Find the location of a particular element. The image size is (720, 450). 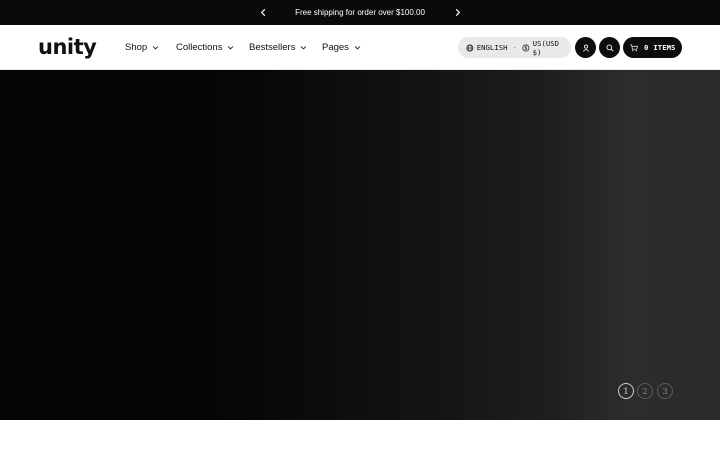

account-button is located at coordinates (585, 47).